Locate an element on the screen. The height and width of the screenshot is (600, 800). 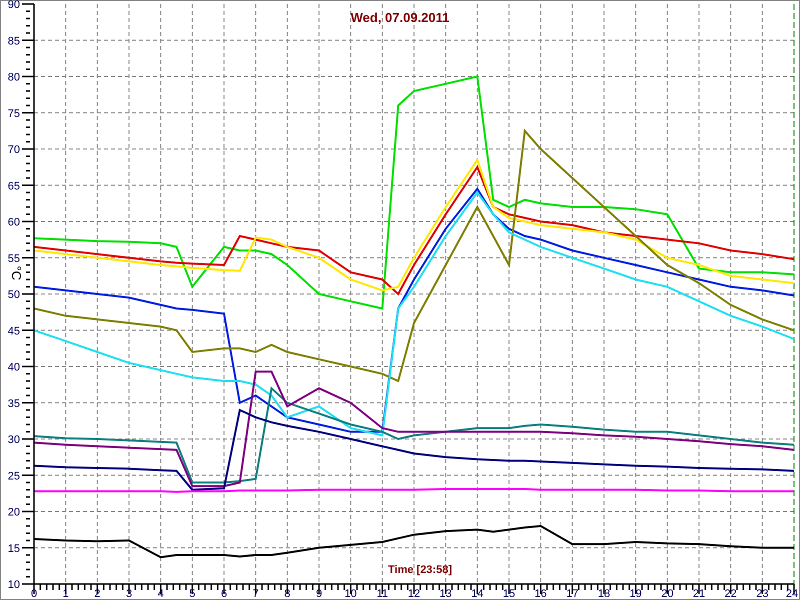
x-tick-label: 11 is located at coordinates (382, 594).